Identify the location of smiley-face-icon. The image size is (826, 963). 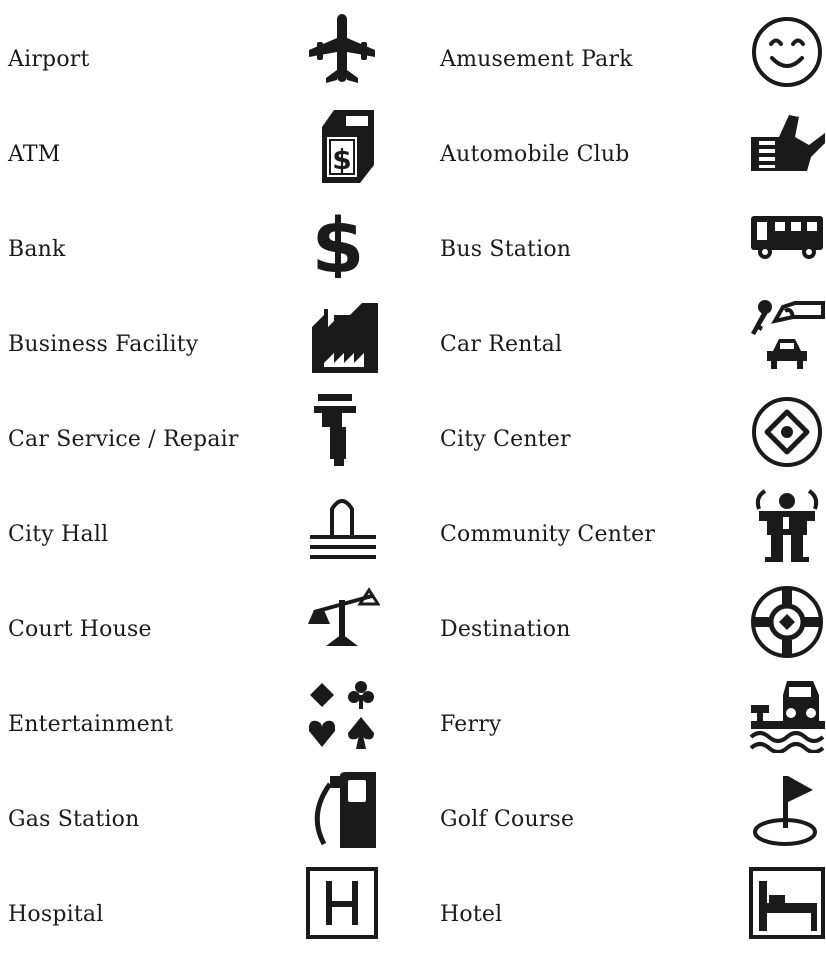
(787, 50).